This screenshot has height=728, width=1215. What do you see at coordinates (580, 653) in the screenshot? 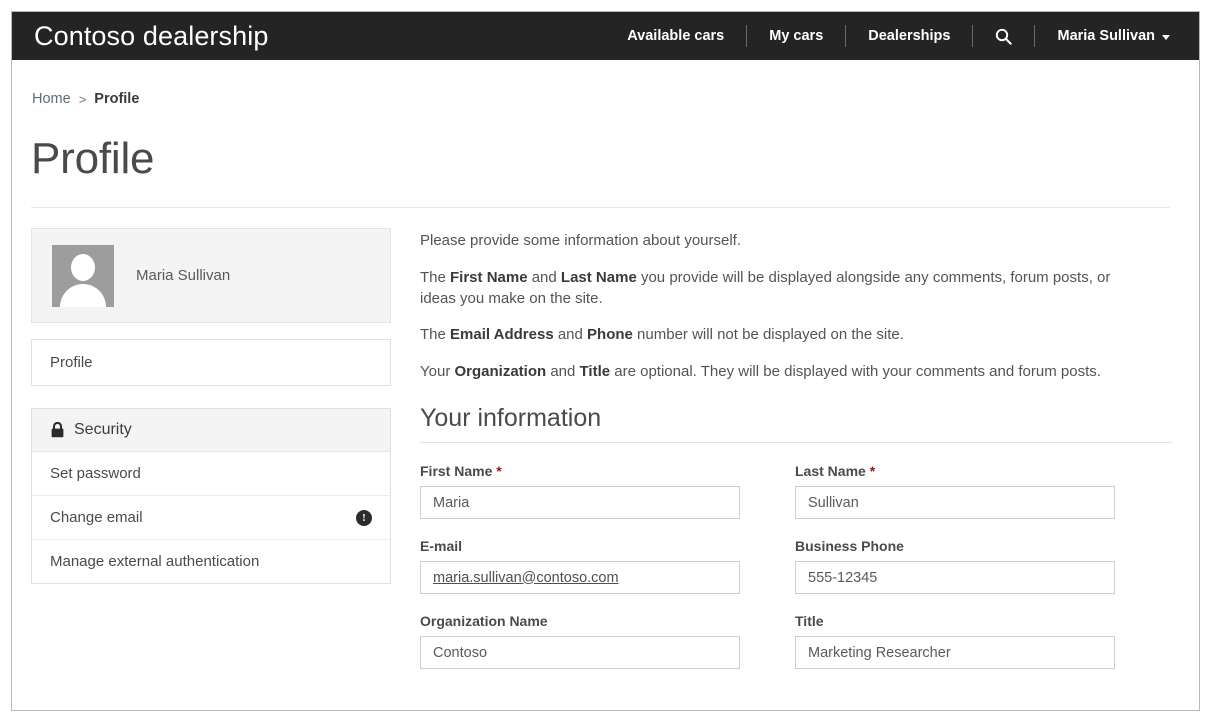
I see `organization-input: Contoso` at bounding box center [580, 653].